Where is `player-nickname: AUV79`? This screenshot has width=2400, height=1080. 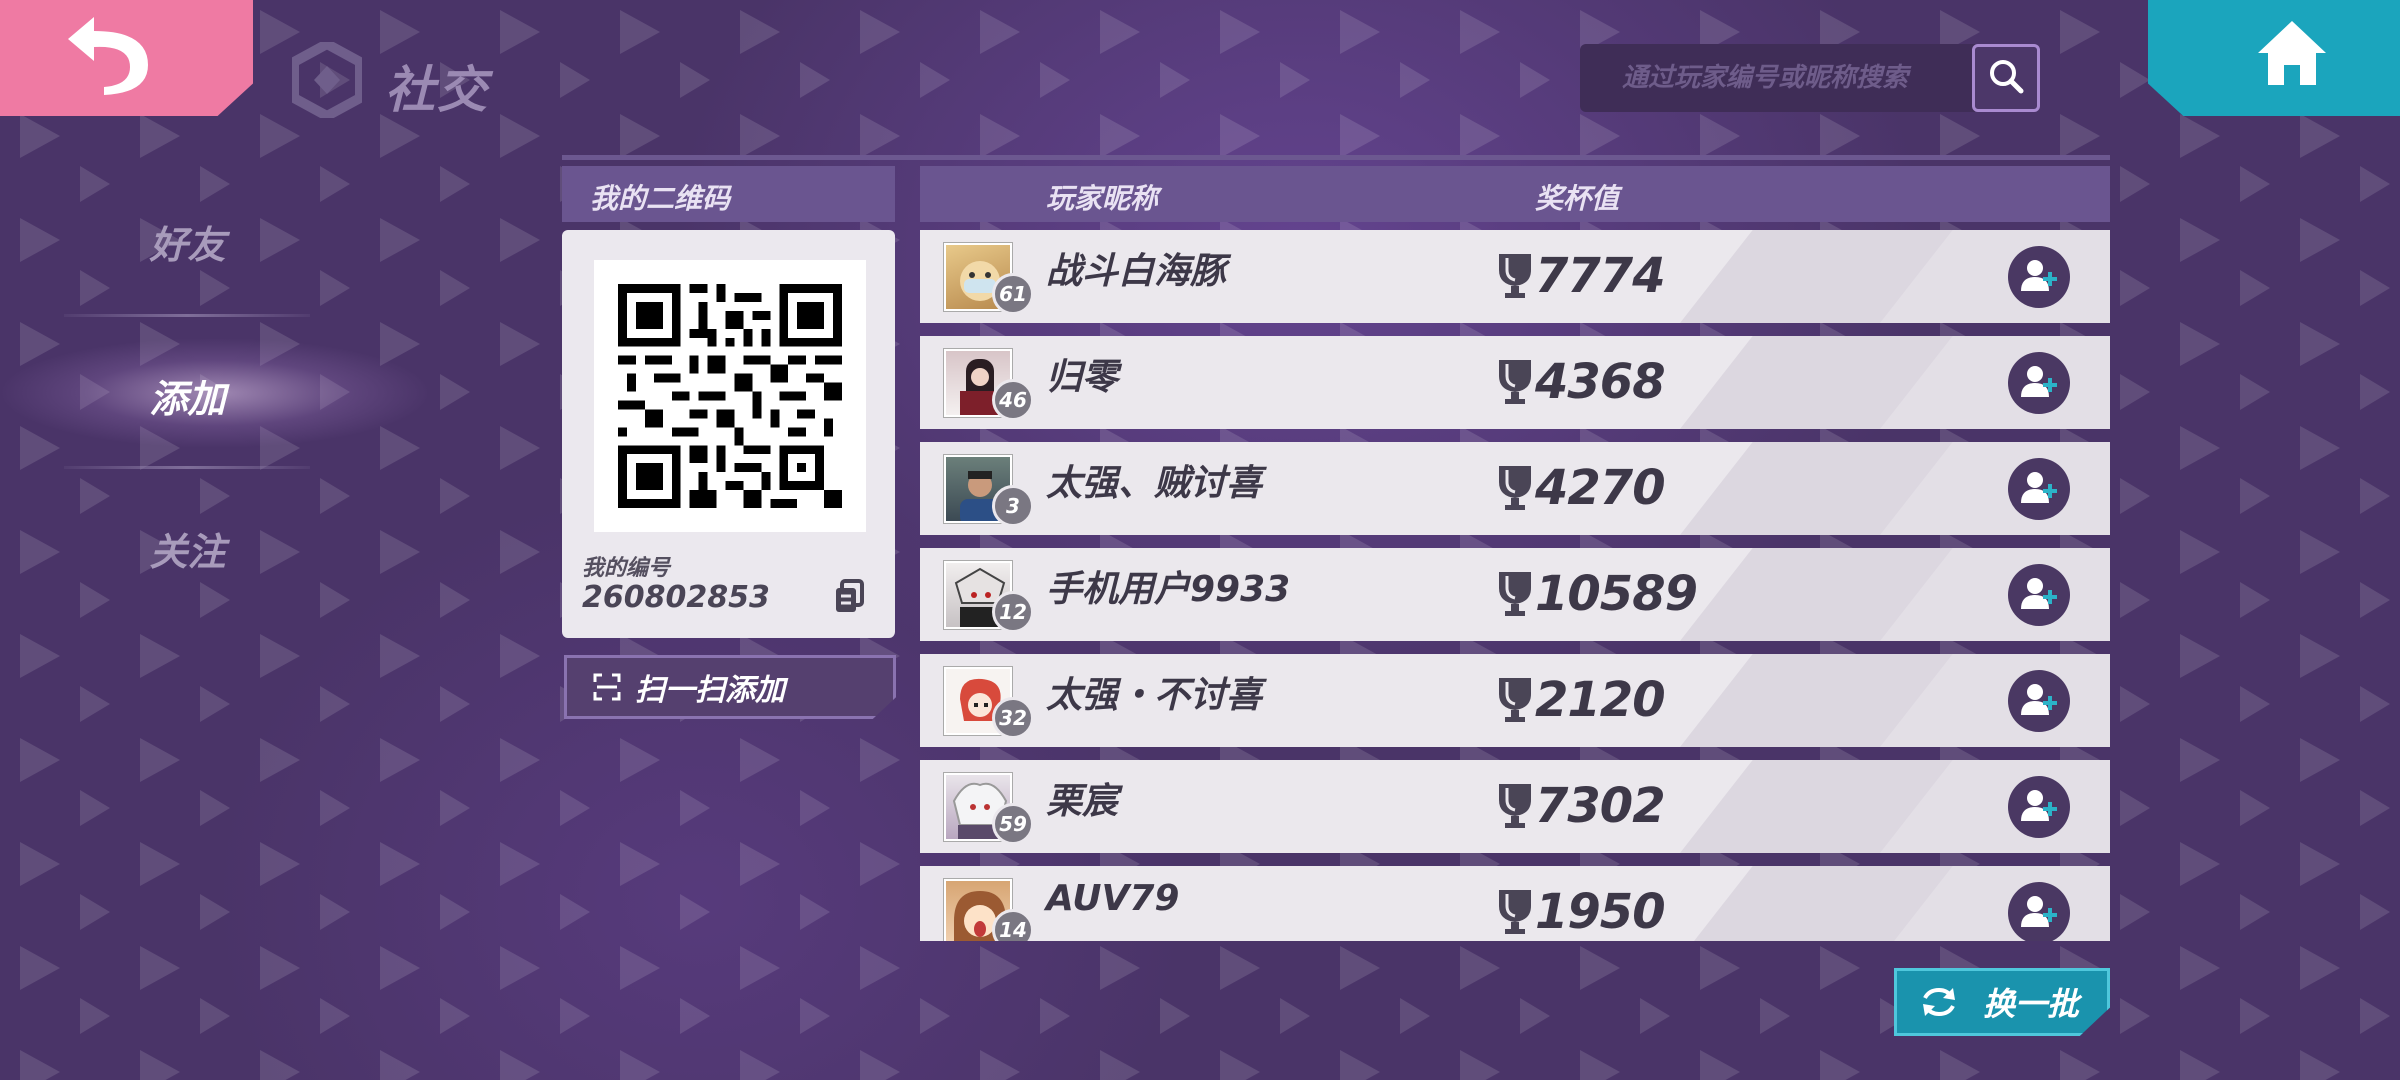
player-nickname: AUV79 is located at coordinates (1113, 898).